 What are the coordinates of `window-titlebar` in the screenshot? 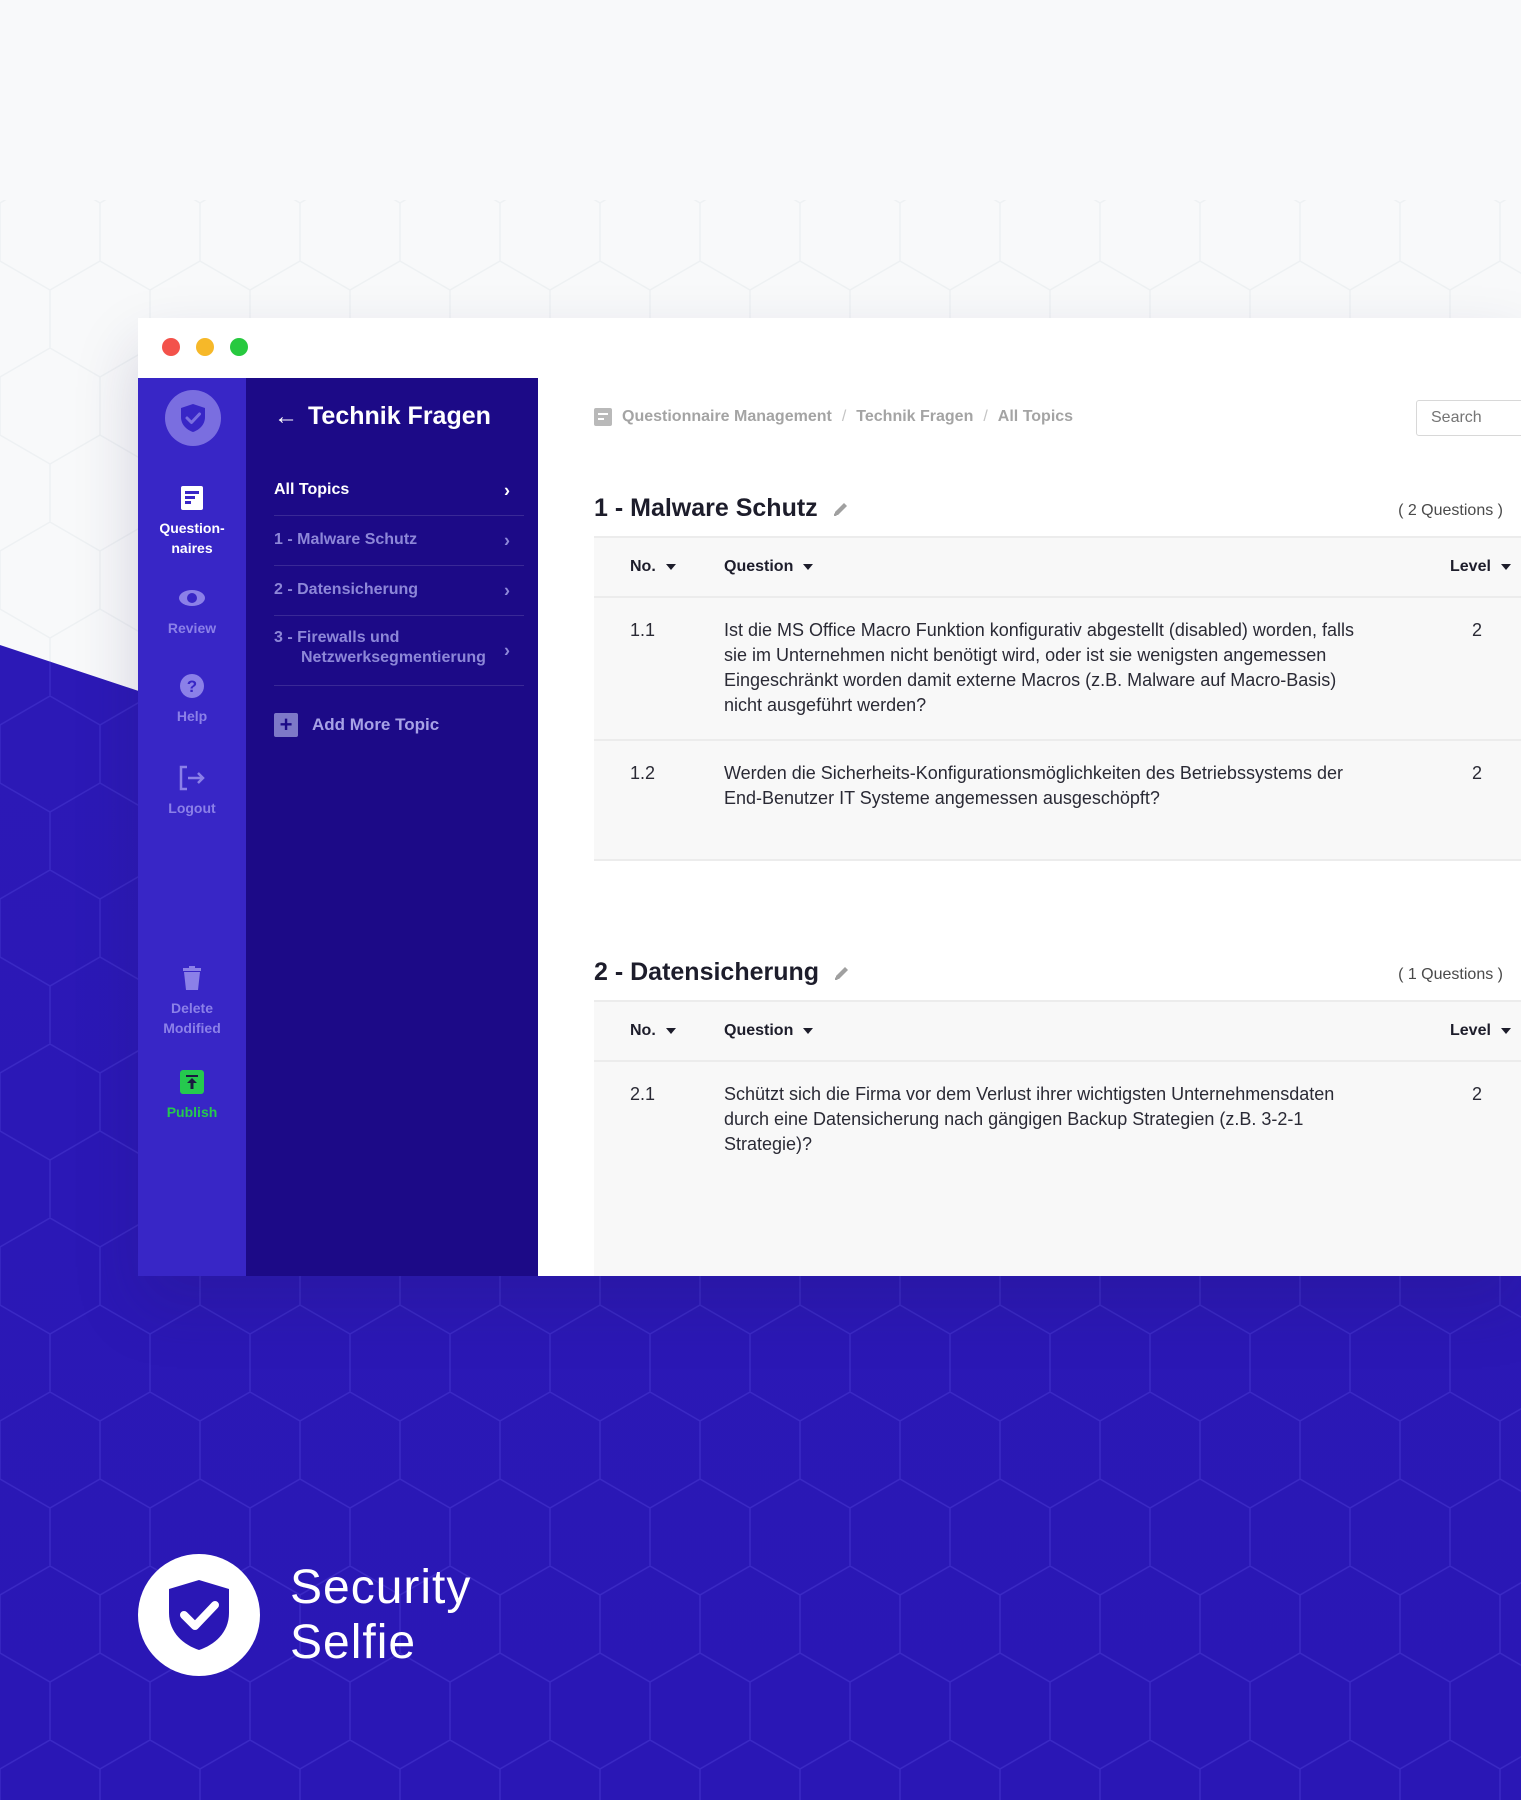 It's located at (829, 348).